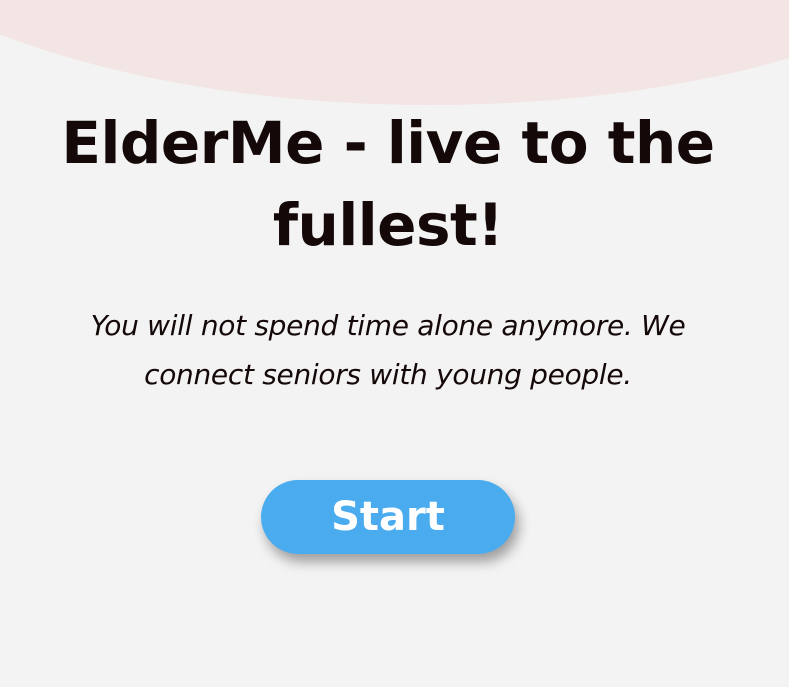 The image size is (789, 687). Describe the element at coordinates (388, 517) in the screenshot. I see `start-button: Start` at that location.